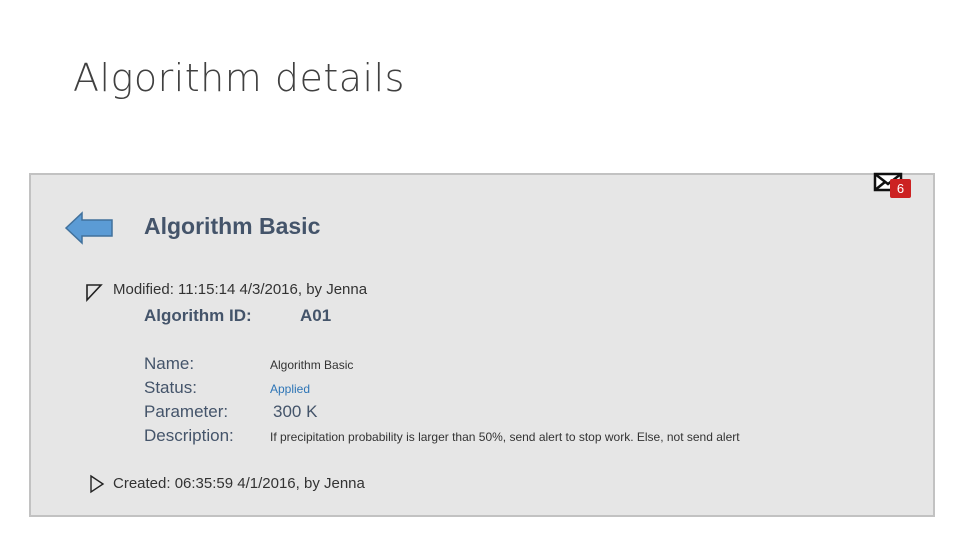 This screenshot has width=960, height=540. I want to click on modified-info: Modified: 11:15:14 4/3/2016, by Jenna, so click(240, 289).